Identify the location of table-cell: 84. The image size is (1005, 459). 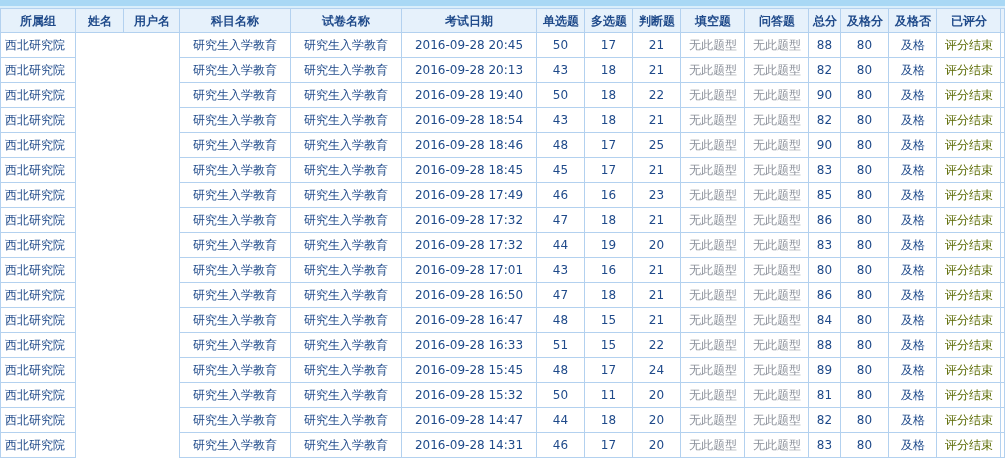
(824, 320).